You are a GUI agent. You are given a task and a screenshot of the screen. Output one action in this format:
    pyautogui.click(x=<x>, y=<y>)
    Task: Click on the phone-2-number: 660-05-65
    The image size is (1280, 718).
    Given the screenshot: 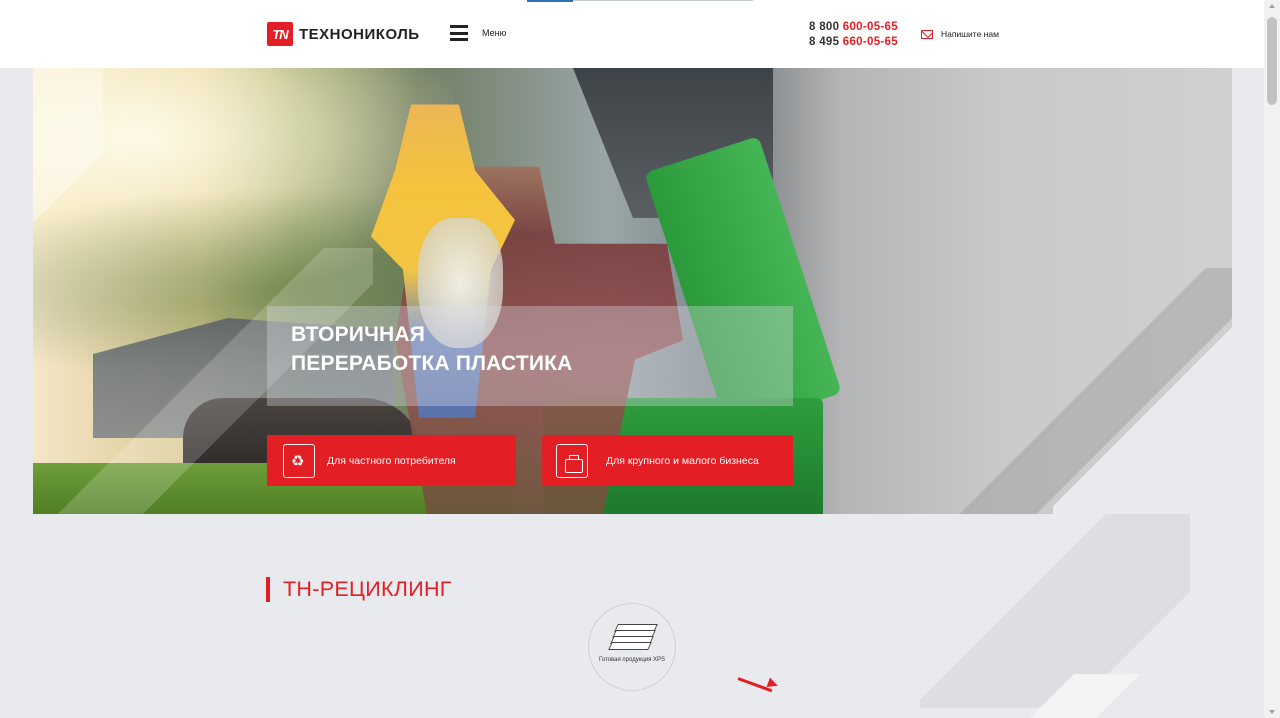 What is the action you would take?
    pyautogui.click(x=870, y=42)
    